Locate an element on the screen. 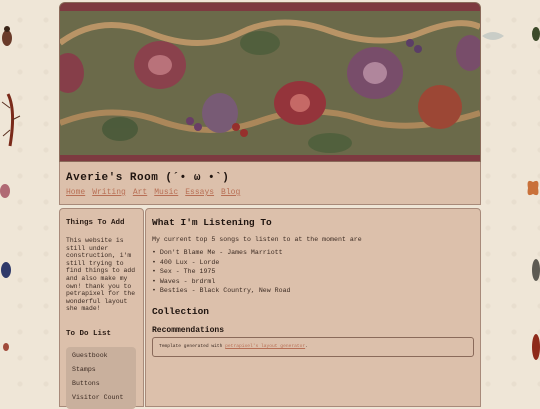 The image size is (540, 409). moth-illustration is located at coordinates (5, 191).